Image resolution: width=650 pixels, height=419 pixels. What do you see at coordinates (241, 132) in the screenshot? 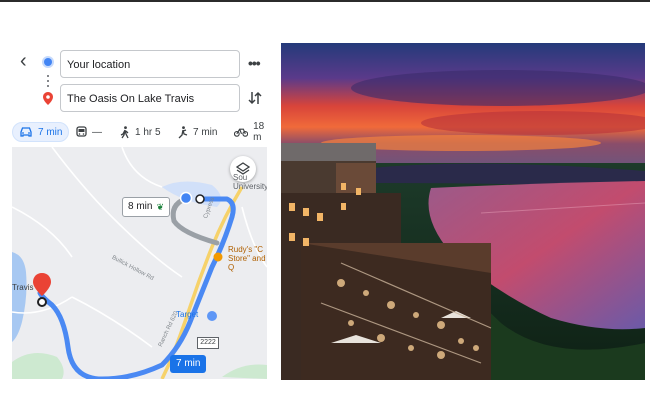
I see `bike-icon` at bounding box center [241, 132].